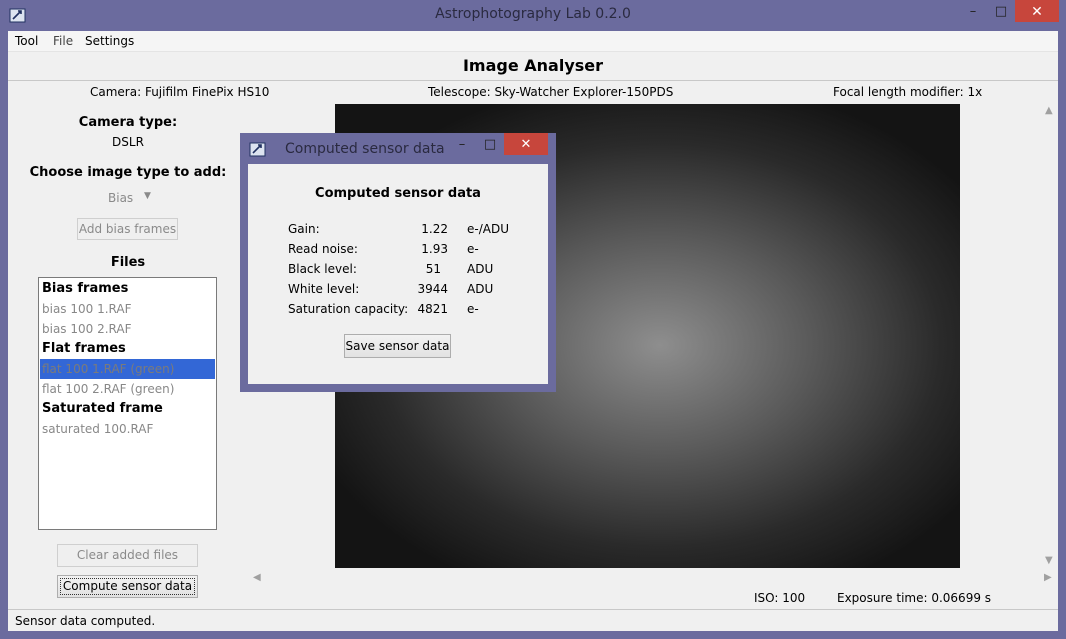 The image size is (1066, 639). I want to click on app-icon, so click(257, 149).